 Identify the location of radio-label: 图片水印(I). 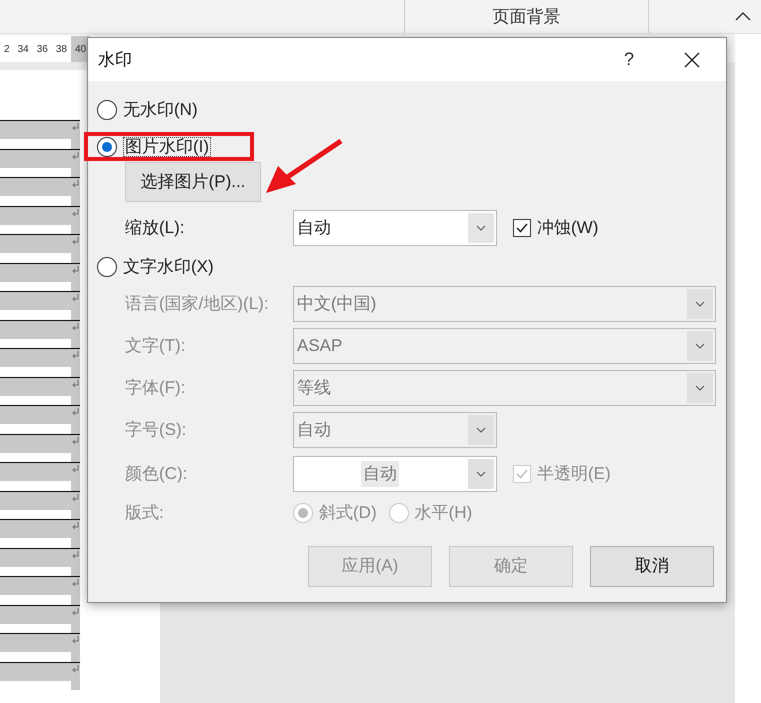
(167, 146).